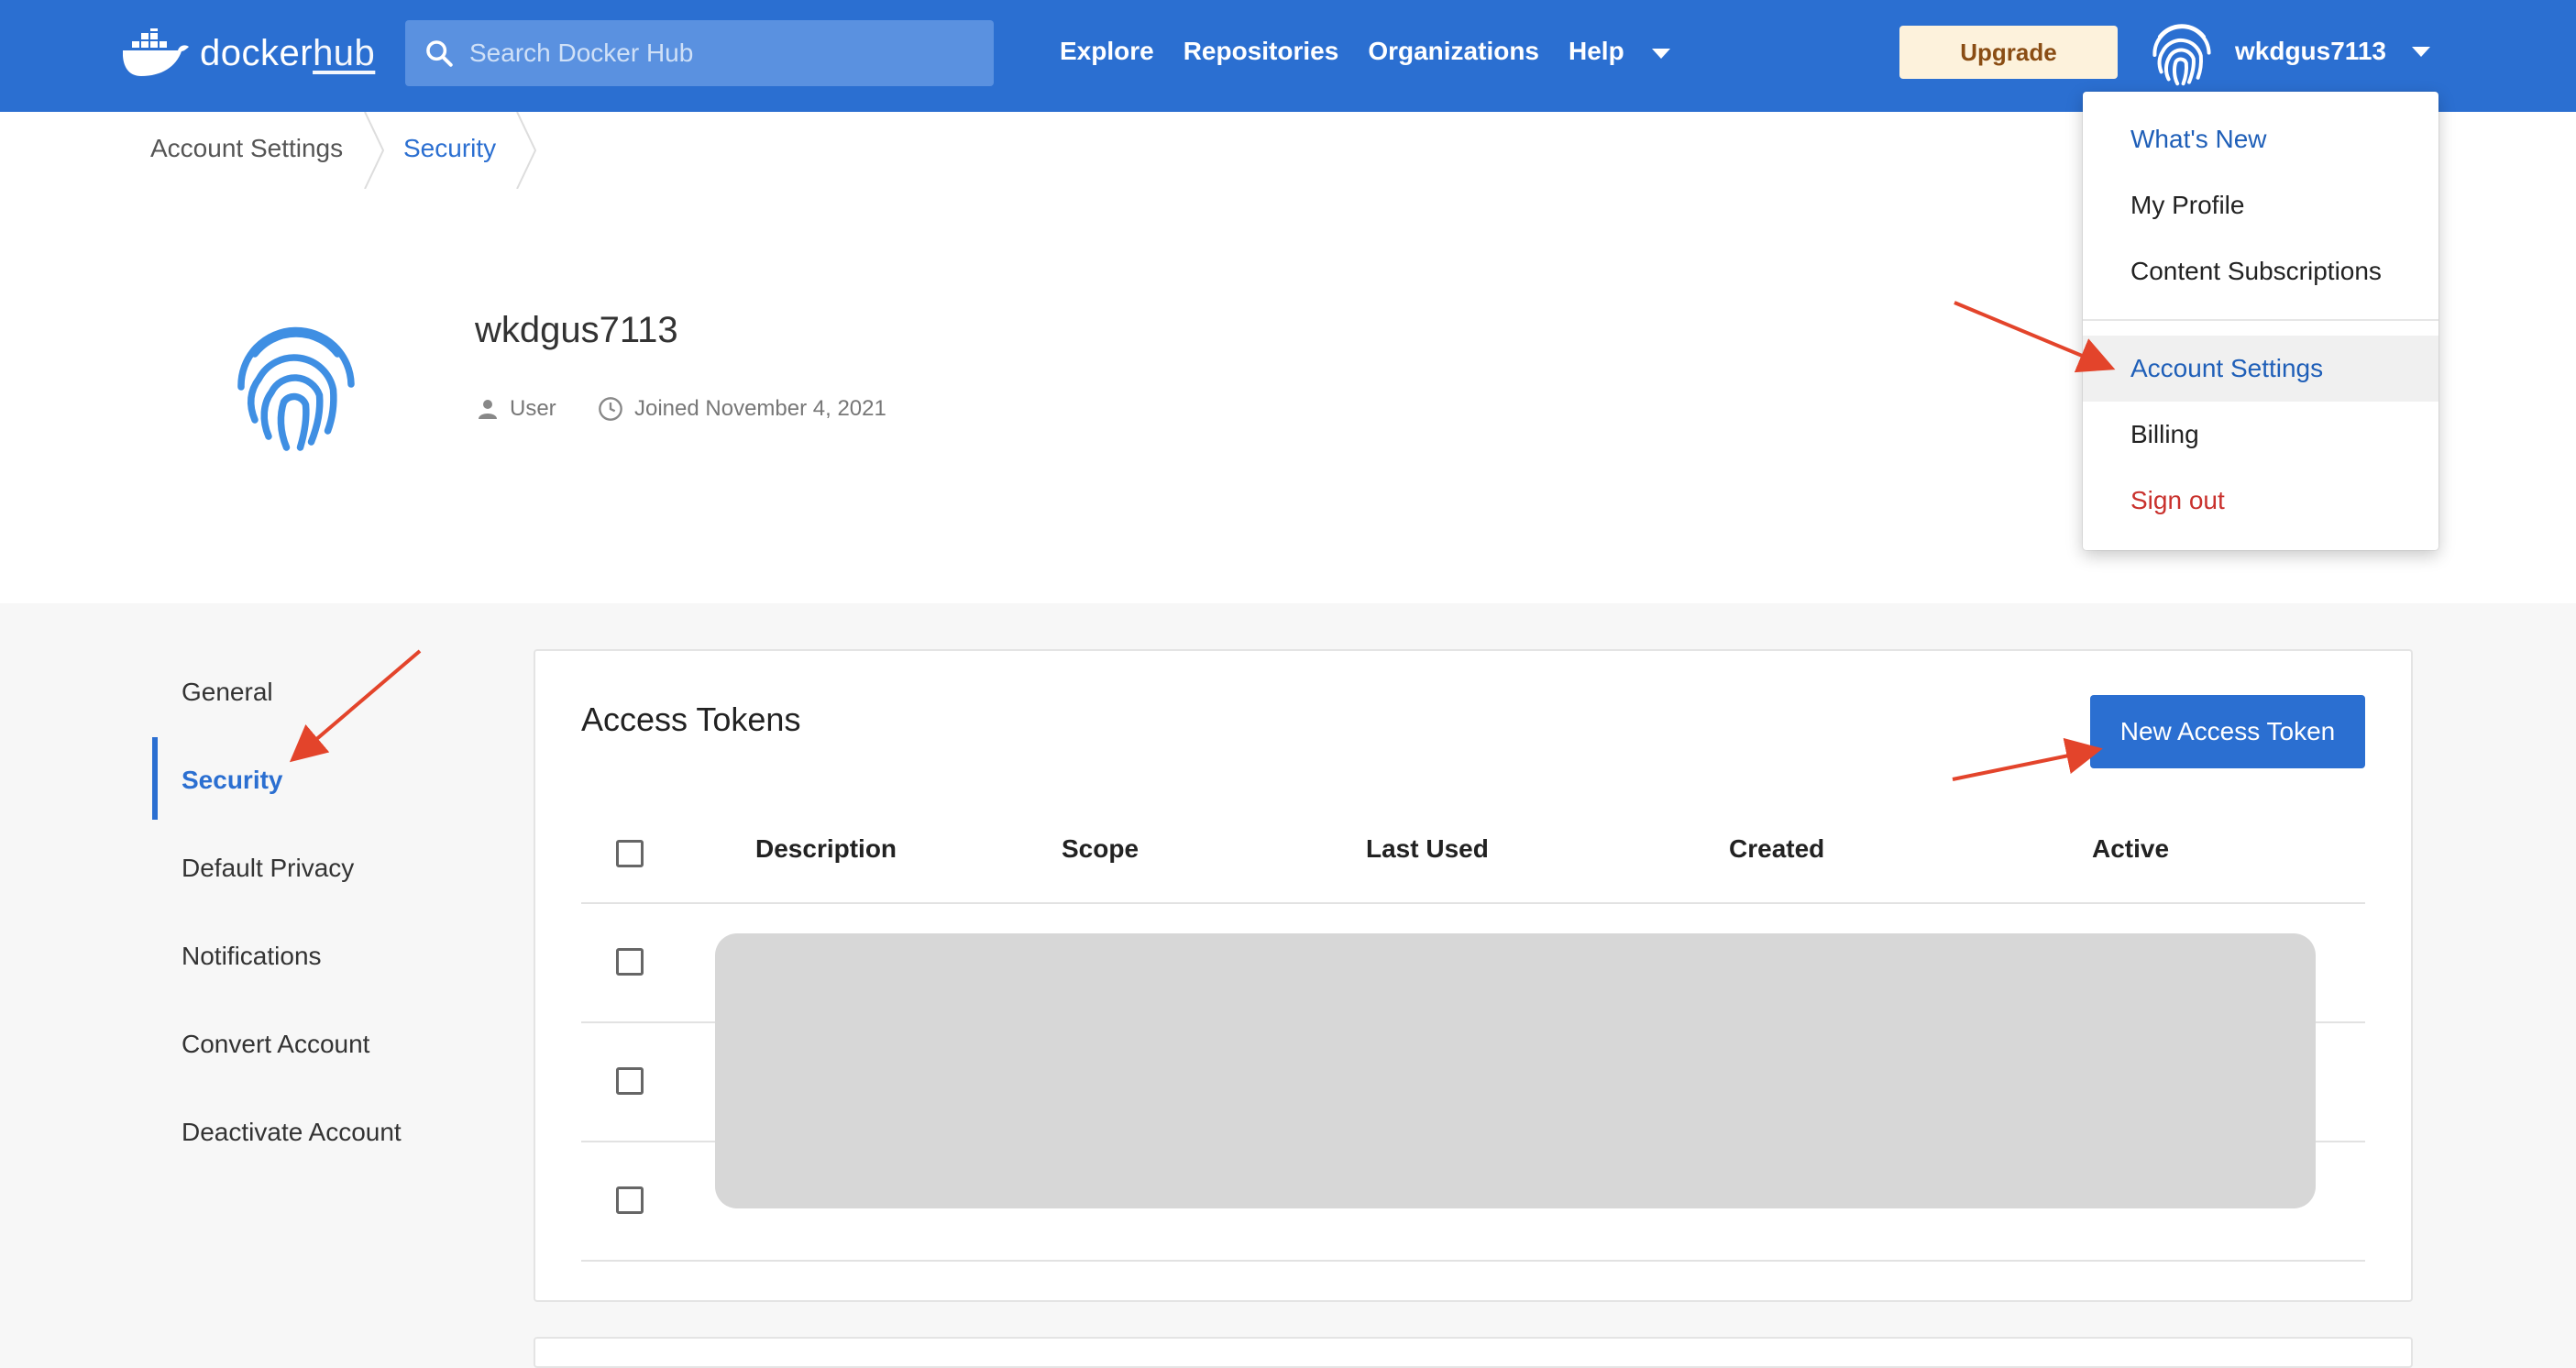 The height and width of the screenshot is (1368, 2576). I want to click on header-username: wkdgus7113, so click(2310, 51).